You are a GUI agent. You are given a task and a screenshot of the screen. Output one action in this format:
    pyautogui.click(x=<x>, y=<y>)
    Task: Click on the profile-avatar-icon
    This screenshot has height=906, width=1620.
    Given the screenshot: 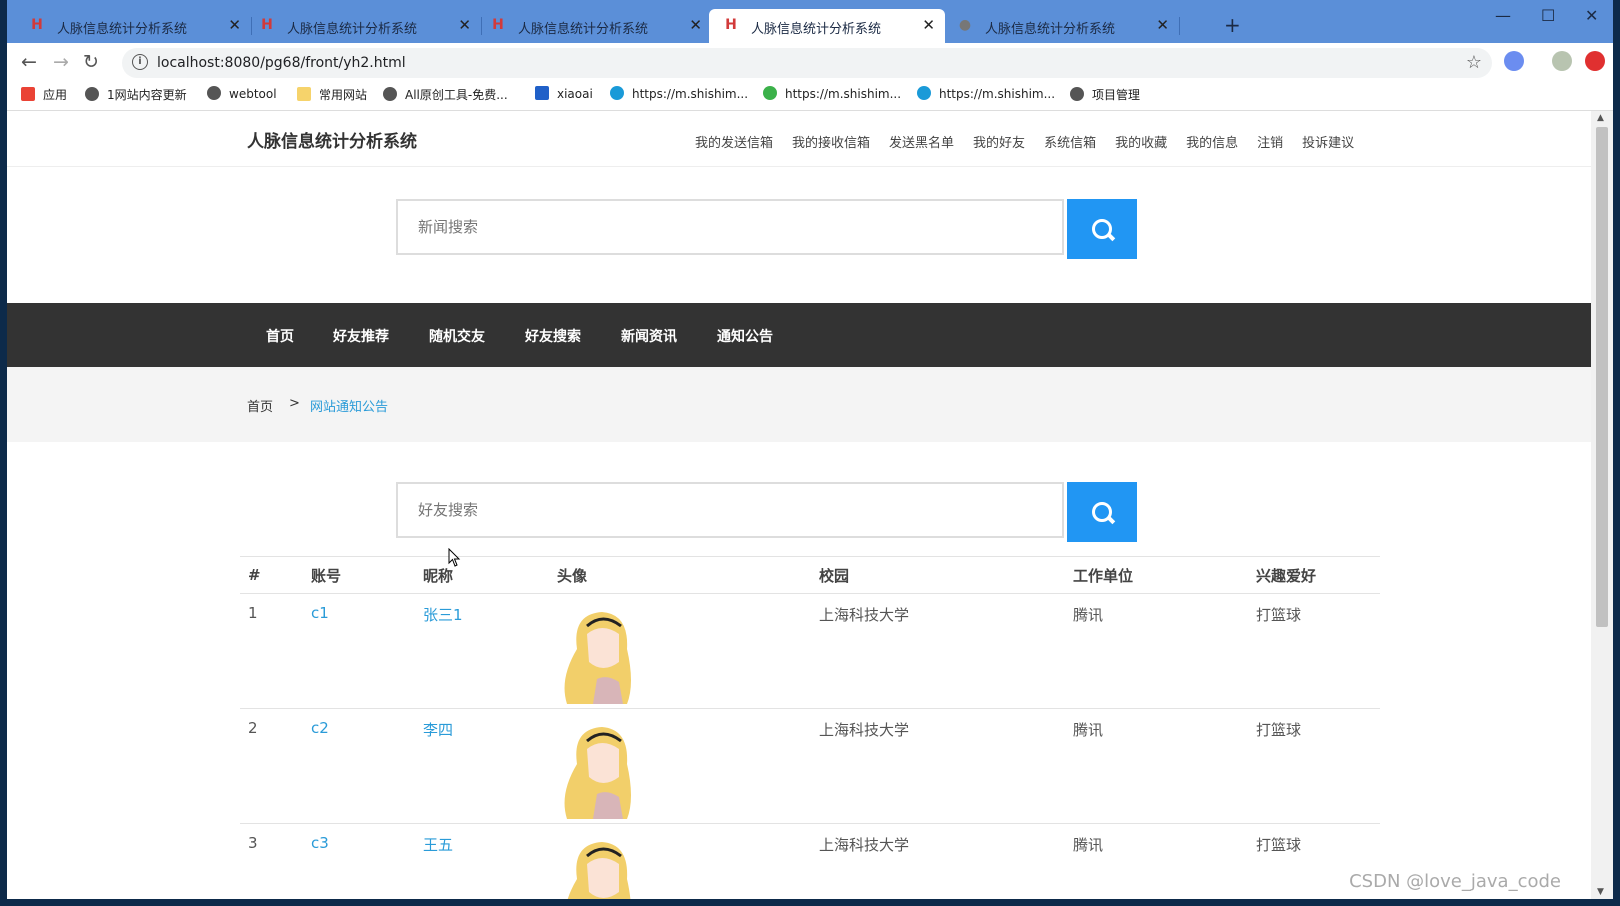 What is the action you would take?
    pyautogui.click(x=1562, y=61)
    